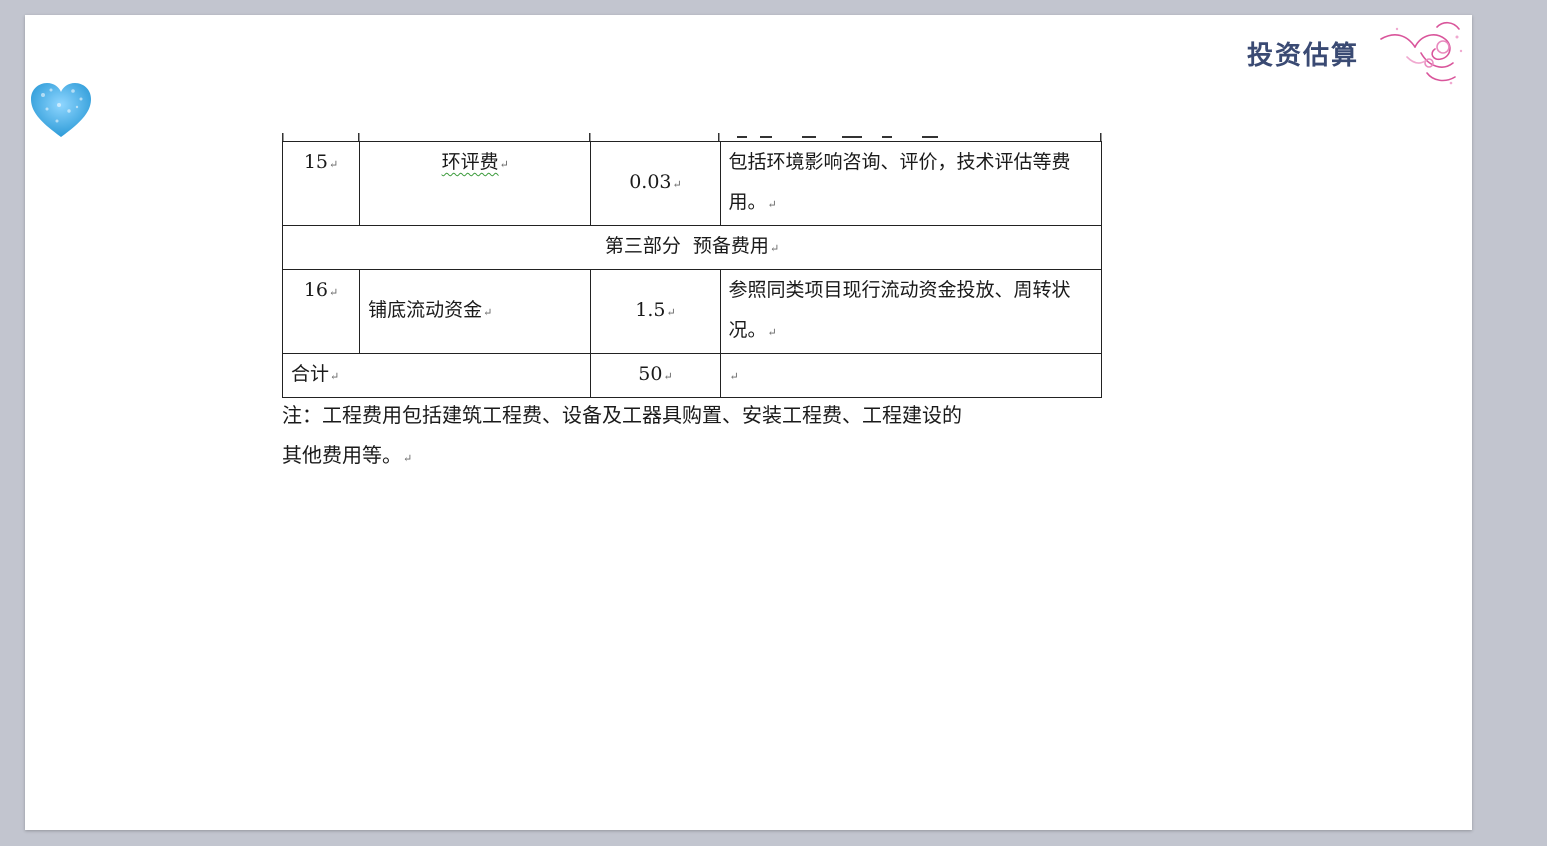 The image size is (1547, 846). Describe the element at coordinates (686, 246) in the screenshot. I see `section-title: 第三部分 预备费用` at that location.